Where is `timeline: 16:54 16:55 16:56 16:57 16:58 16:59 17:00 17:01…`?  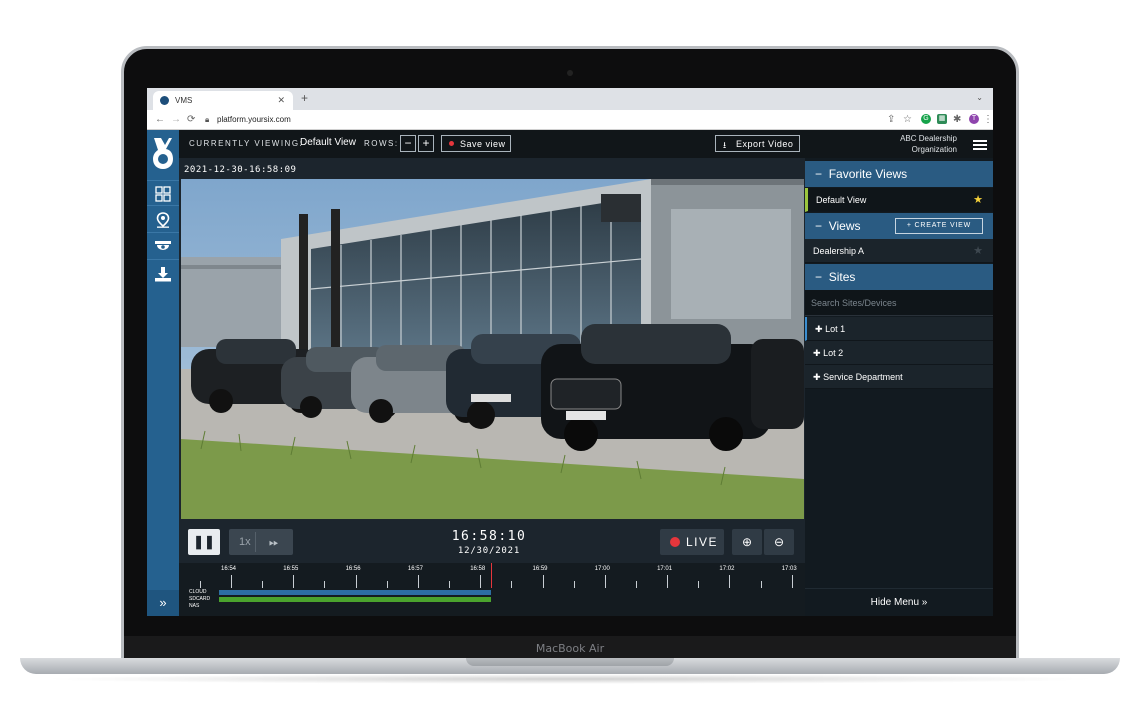 timeline: 16:54 16:55 16:56 16:57 16:58 16:59 17:00 17:01… is located at coordinates (501, 589).